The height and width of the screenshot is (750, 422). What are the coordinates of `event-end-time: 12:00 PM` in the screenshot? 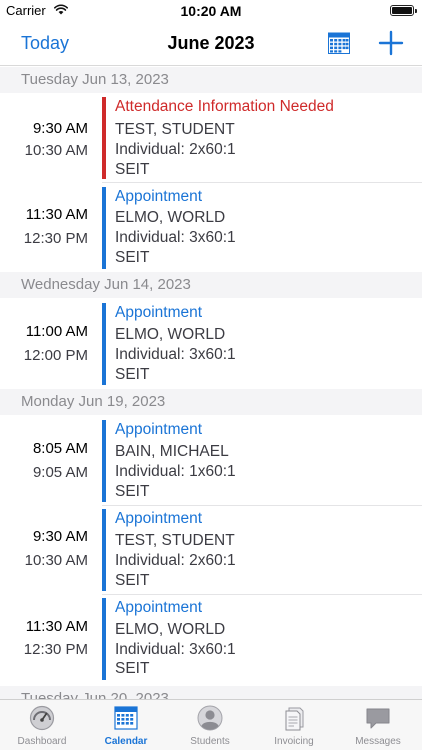 It's located at (55, 355).